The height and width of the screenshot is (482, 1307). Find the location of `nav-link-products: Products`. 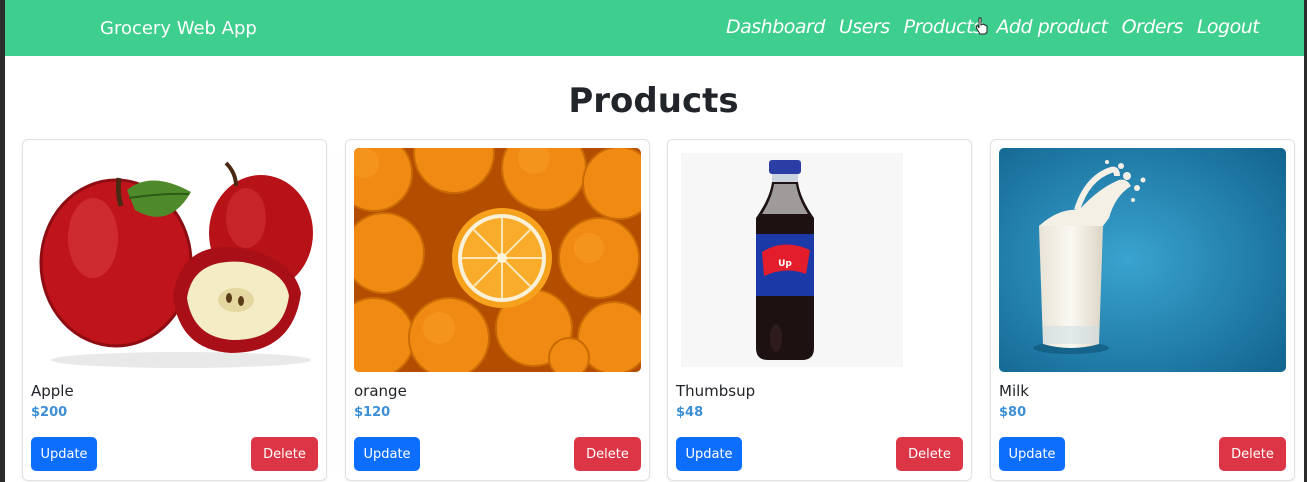

nav-link-products: Products is located at coordinates (943, 27).